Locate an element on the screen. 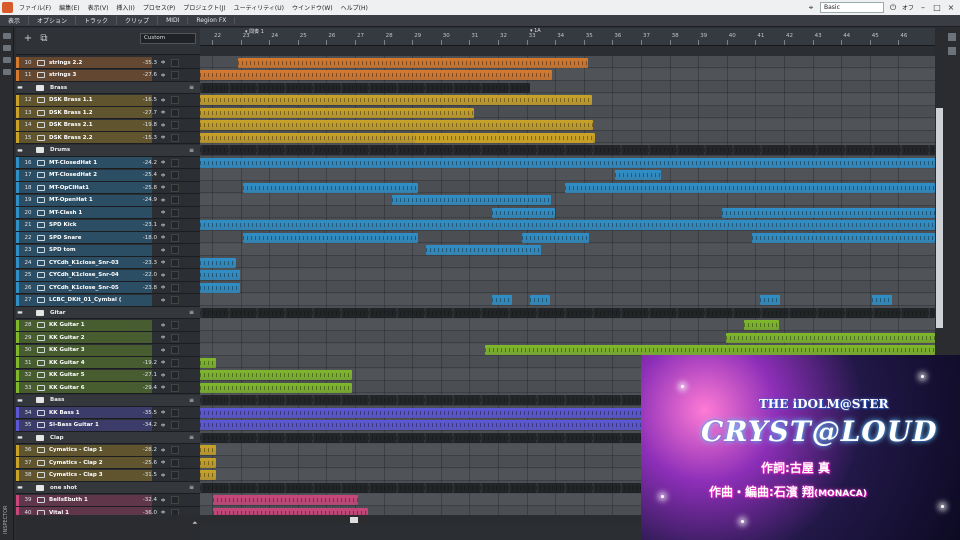  view-menu-track: トラック is located at coordinates (97, 20).